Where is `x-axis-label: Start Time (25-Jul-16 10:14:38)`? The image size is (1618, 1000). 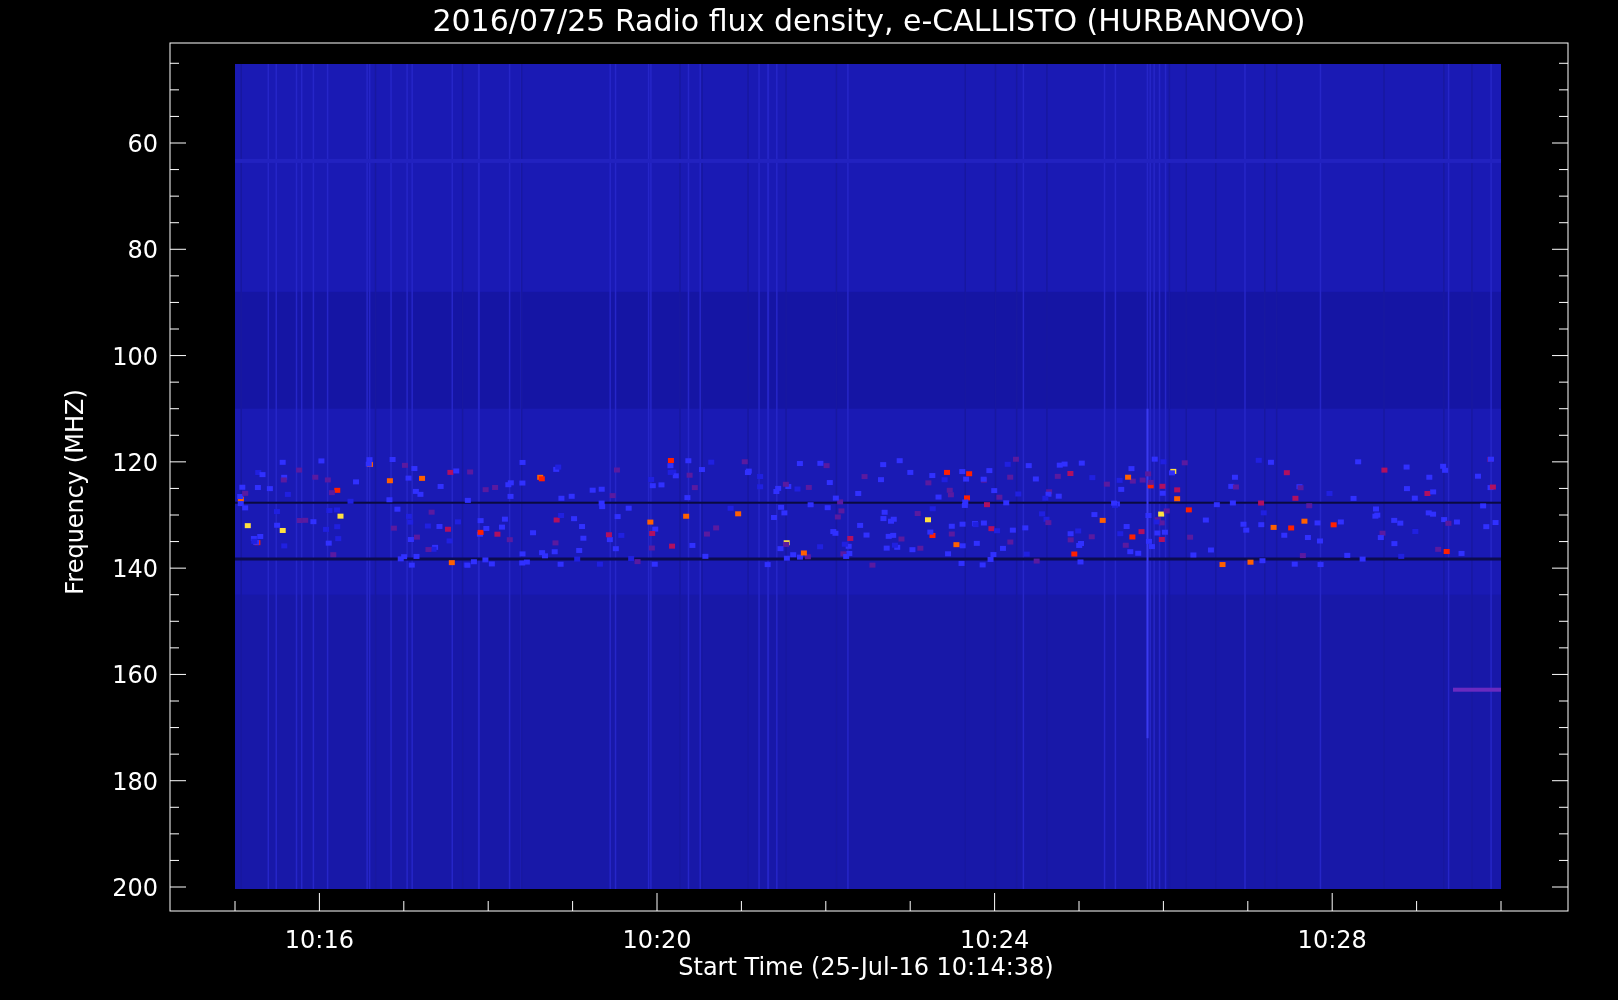
x-axis-label: Start Time (25-Jul-16 10:14:38) is located at coordinates (866, 967).